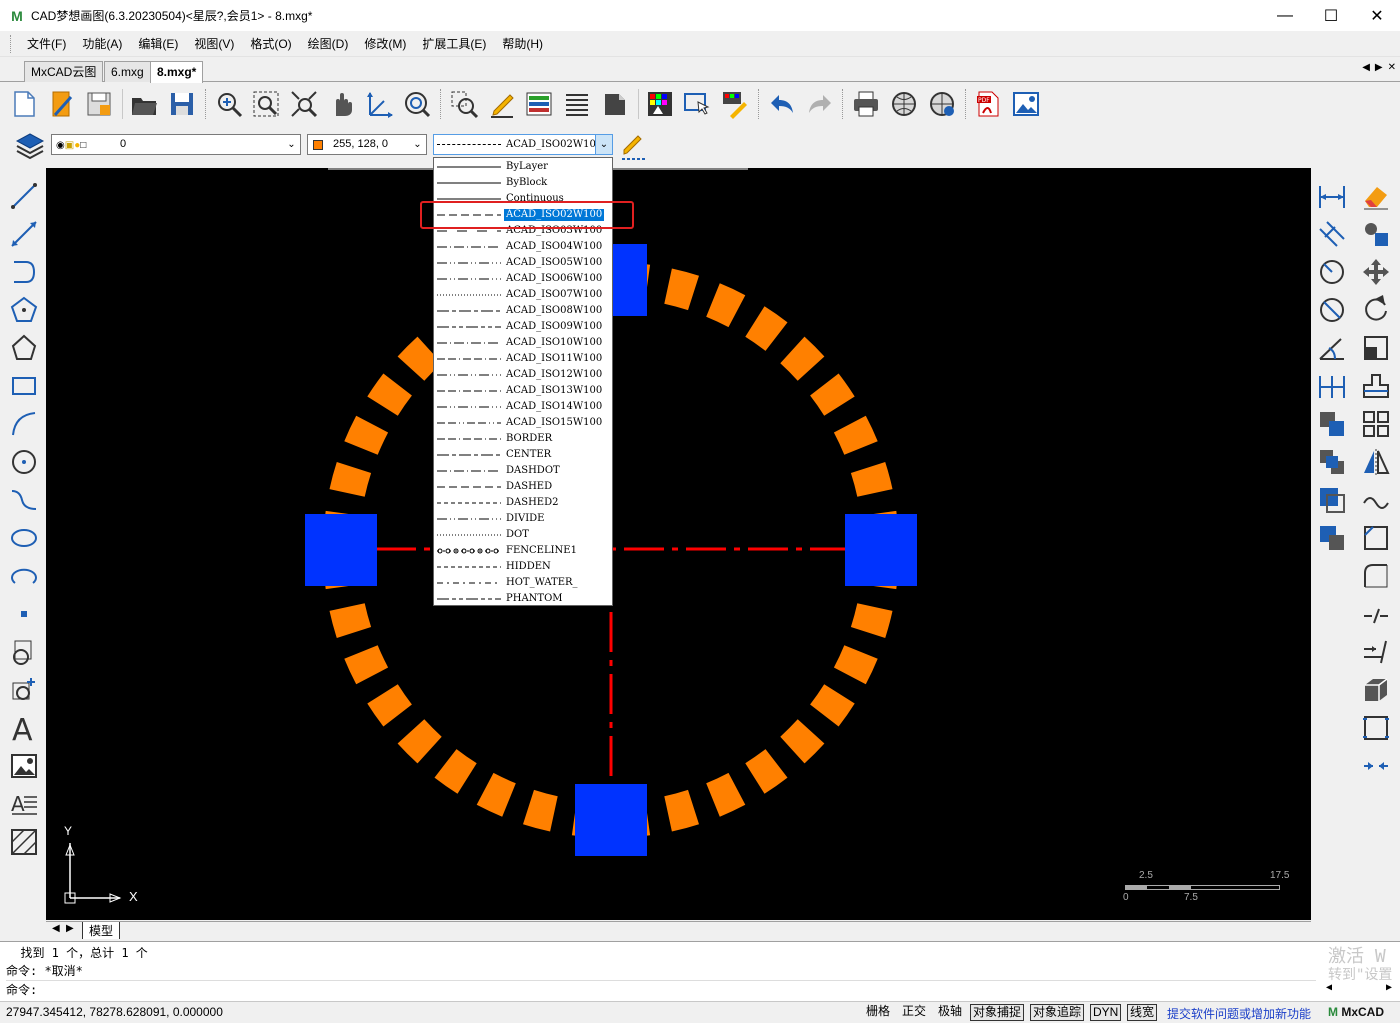 This screenshot has width=1400, height=1023. What do you see at coordinates (270, 44) in the screenshot?
I see `menu-format: 格式(O)` at bounding box center [270, 44].